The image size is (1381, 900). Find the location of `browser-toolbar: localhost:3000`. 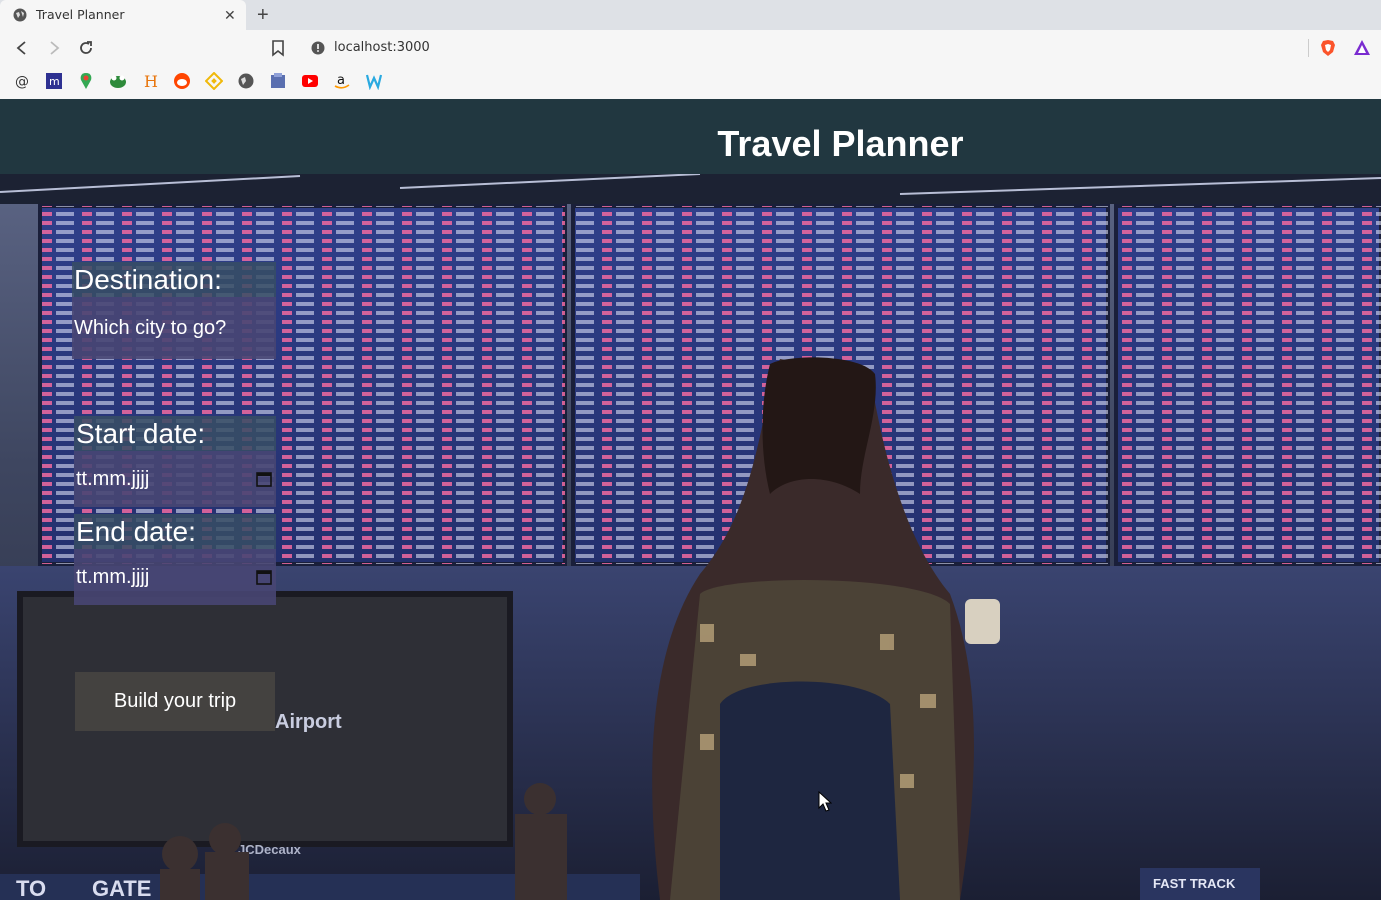

browser-toolbar: localhost:3000 is located at coordinates (690, 47).